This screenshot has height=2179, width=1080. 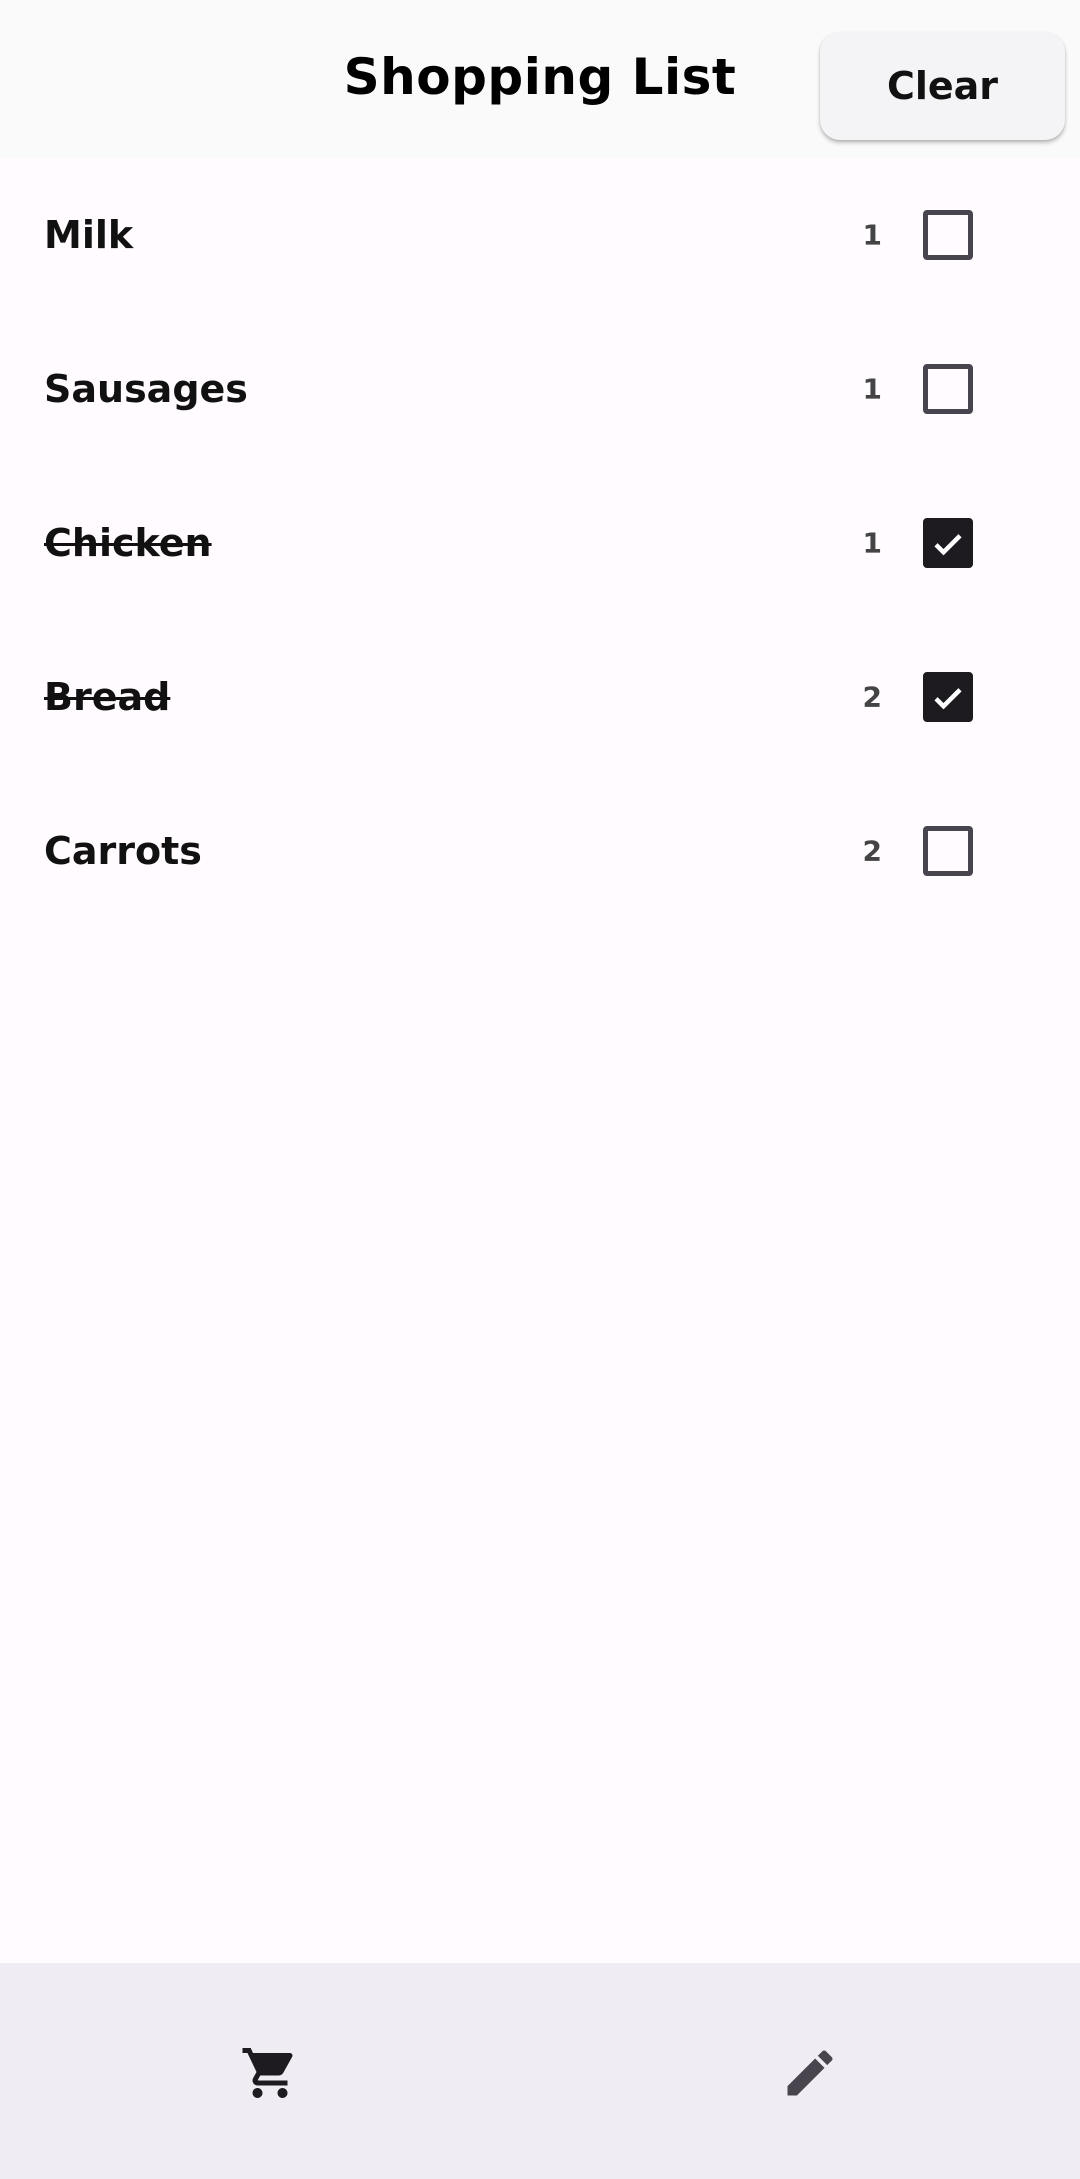 I want to click on item-name: Bread, so click(x=107, y=697).